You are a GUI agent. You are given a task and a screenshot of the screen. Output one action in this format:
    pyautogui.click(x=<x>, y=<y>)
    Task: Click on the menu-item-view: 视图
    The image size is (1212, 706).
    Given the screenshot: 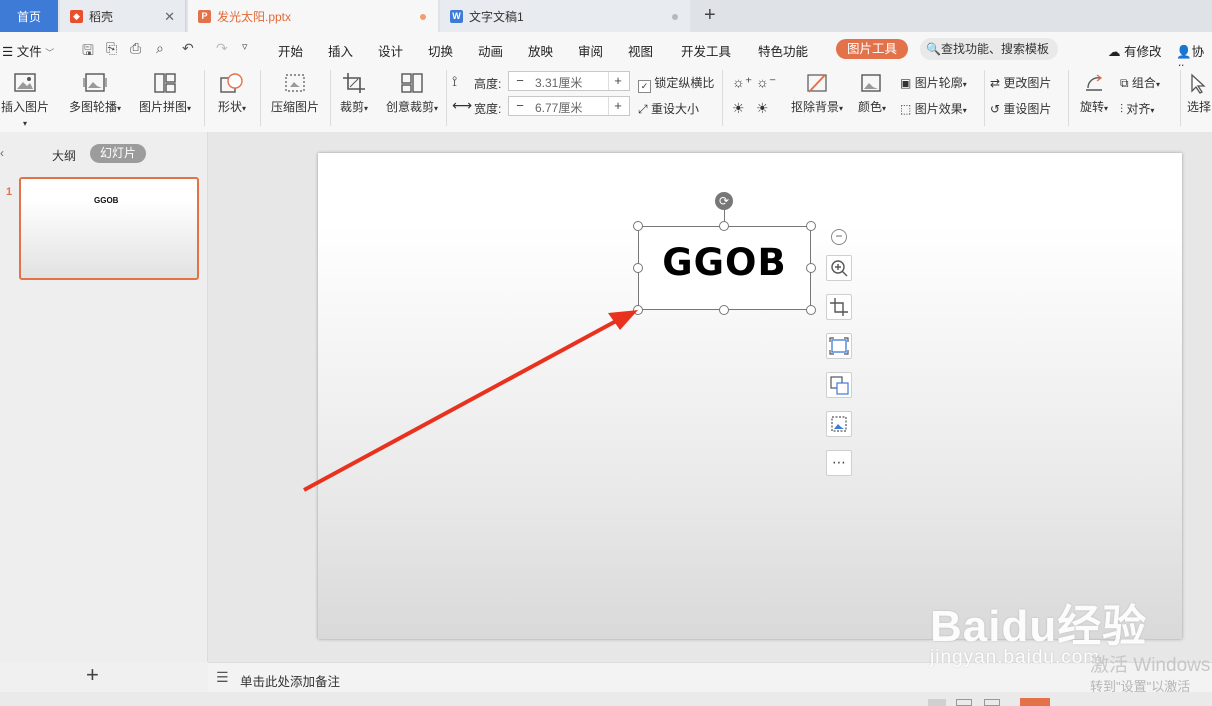 What is the action you would take?
    pyautogui.click(x=640, y=50)
    